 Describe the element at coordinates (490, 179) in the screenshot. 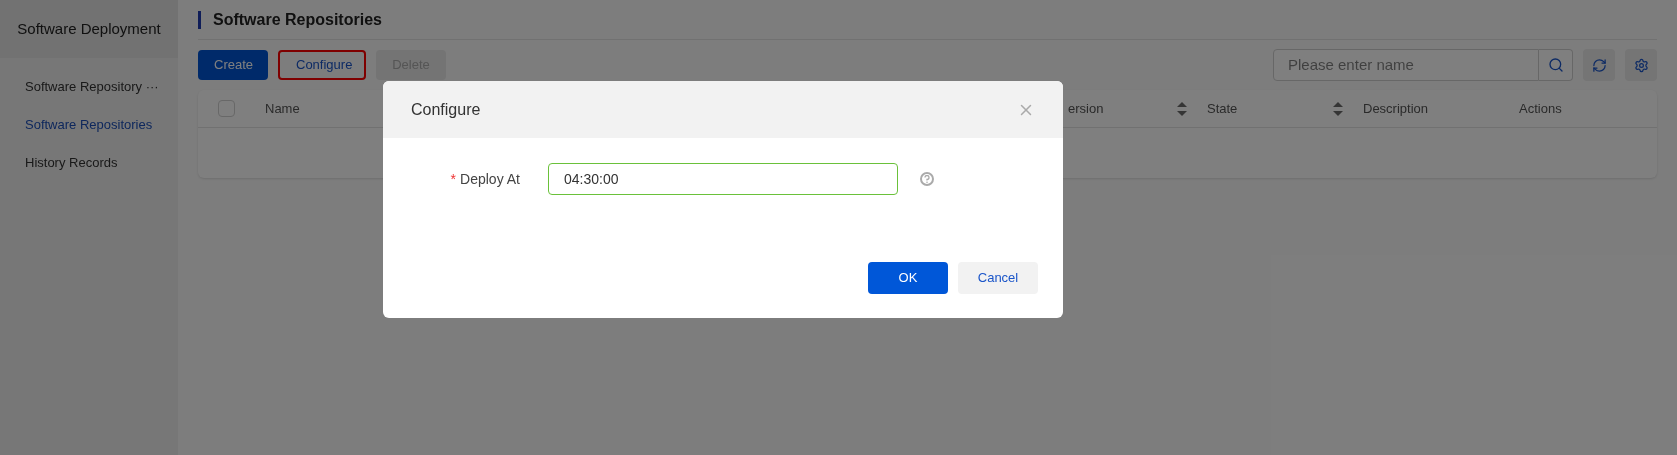

I see `field-label: Deploy At` at that location.